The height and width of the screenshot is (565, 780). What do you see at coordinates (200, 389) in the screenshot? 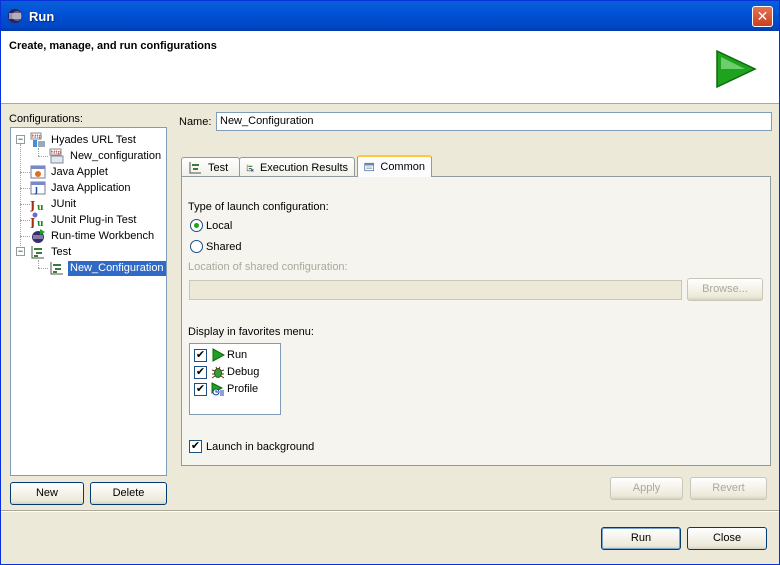
I see `profile-checkbox: ✔` at bounding box center [200, 389].